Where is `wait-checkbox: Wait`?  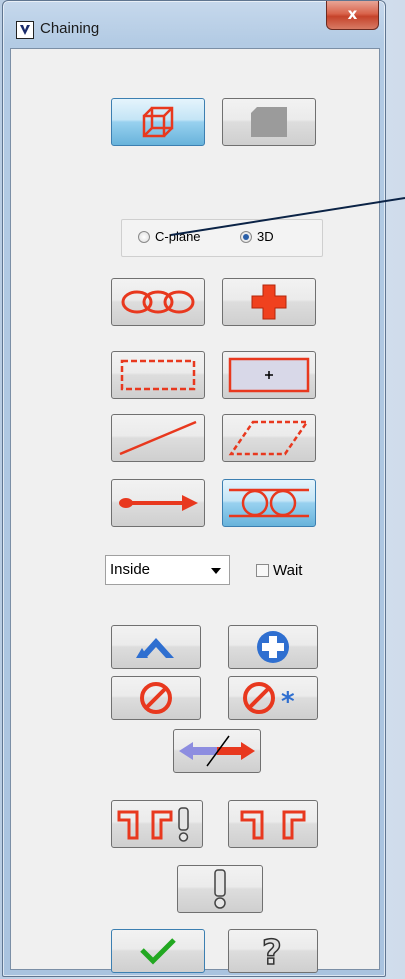 wait-checkbox: Wait is located at coordinates (279, 570).